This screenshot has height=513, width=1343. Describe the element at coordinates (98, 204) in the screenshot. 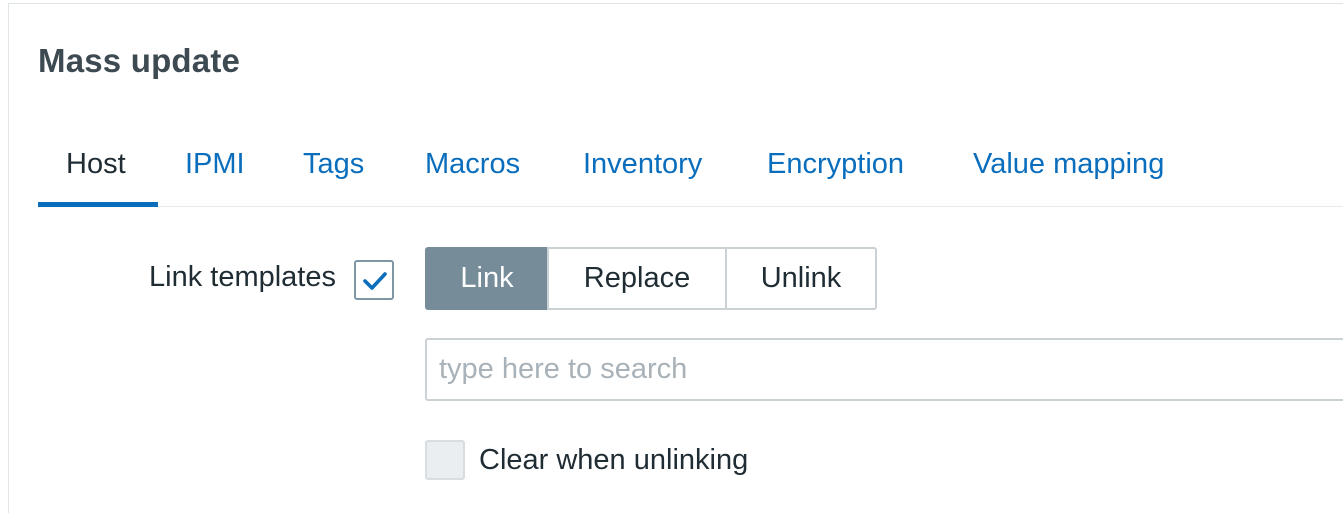

I see `active-tab-indicator` at that location.